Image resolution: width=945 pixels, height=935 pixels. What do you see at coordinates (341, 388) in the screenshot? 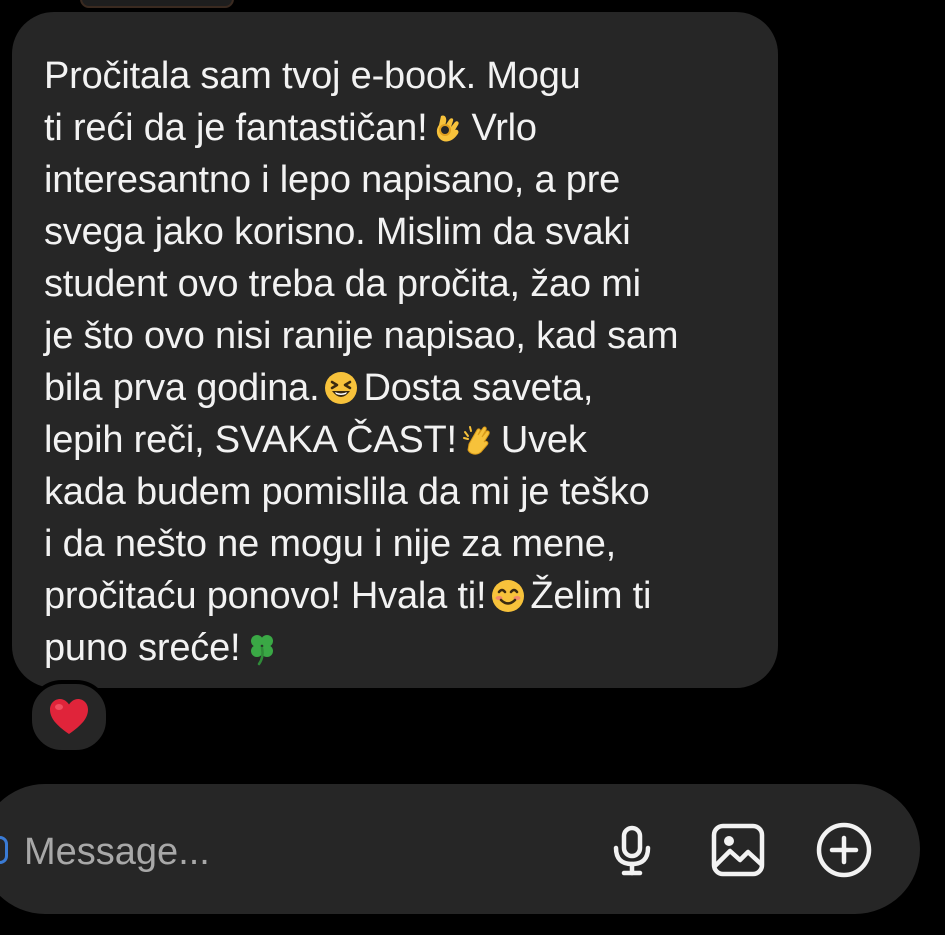
I see `laughing-emoji` at bounding box center [341, 388].